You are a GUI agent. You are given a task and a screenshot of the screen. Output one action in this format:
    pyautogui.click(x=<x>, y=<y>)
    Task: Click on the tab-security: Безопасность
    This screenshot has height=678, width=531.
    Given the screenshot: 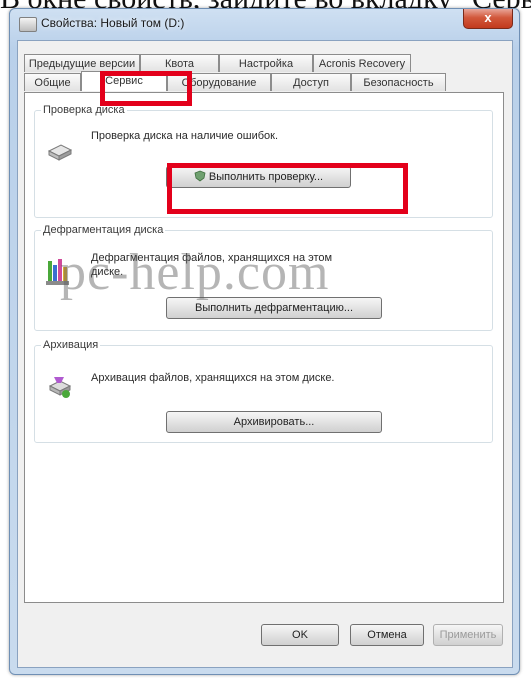 What is the action you would take?
    pyautogui.click(x=398, y=82)
    